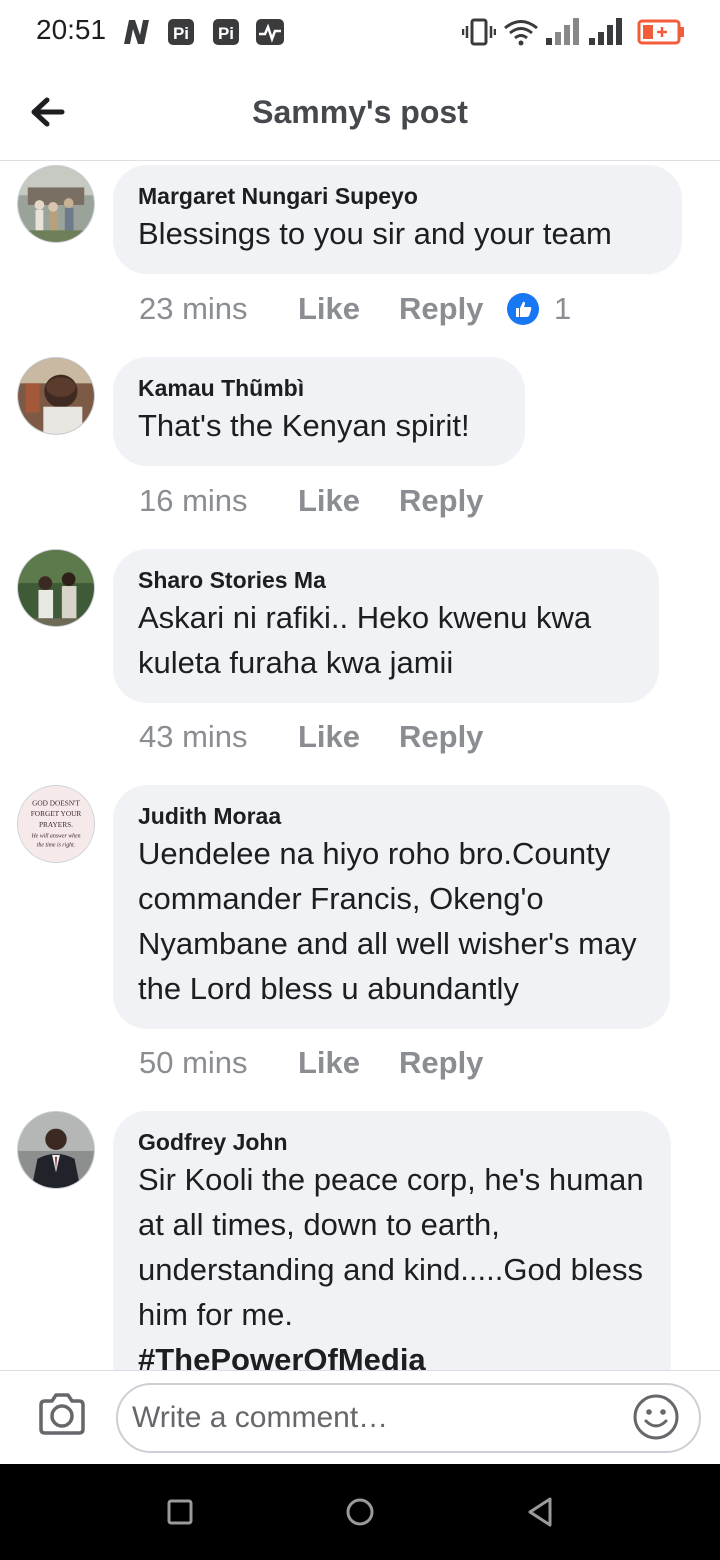 The width and height of the screenshot is (720, 1560). Describe the element at coordinates (391, 1142) in the screenshot. I see `comment-author: Godfrey John` at that location.